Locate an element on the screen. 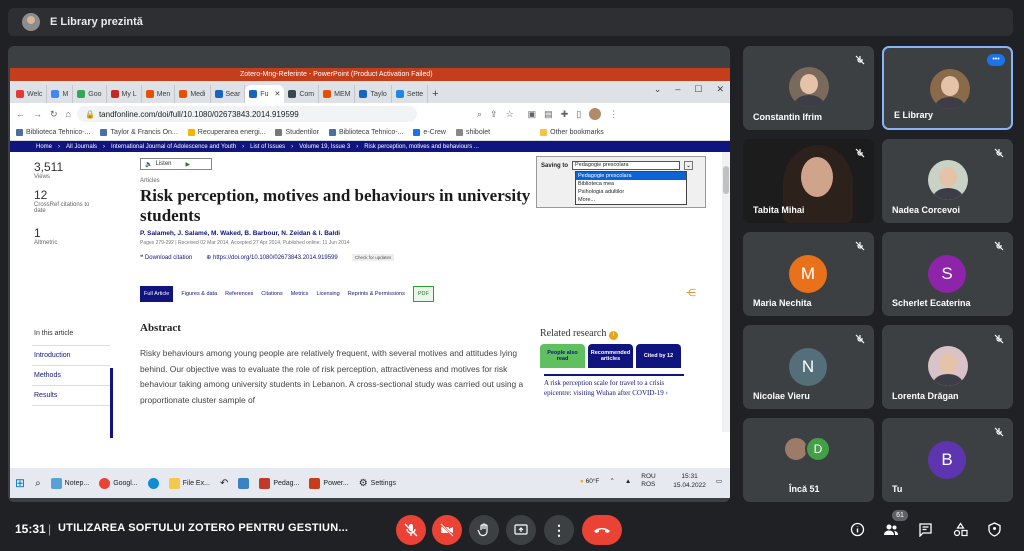 This screenshot has width=1024, height=551. check-updates-button: Check for updates is located at coordinates (373, 257).